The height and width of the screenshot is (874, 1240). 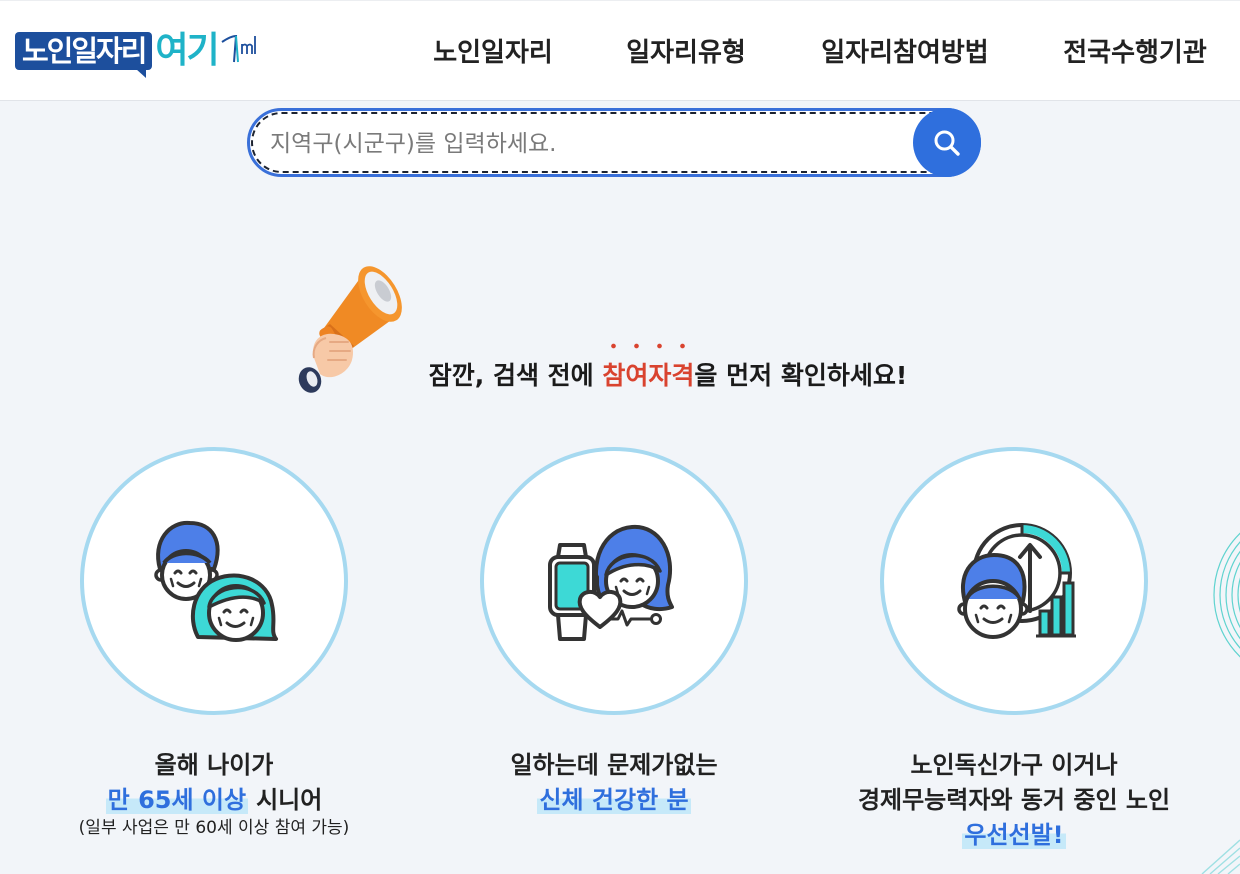 I want to click on region-search-input, so click(x=590, y=143).